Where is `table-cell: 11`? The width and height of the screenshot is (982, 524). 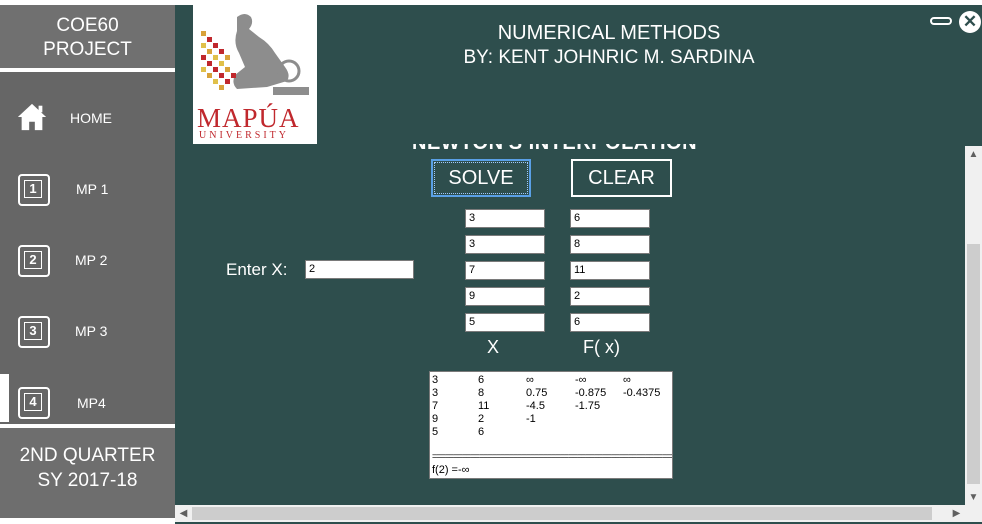
table-cell: 11 is located at coordinates (484, 406).